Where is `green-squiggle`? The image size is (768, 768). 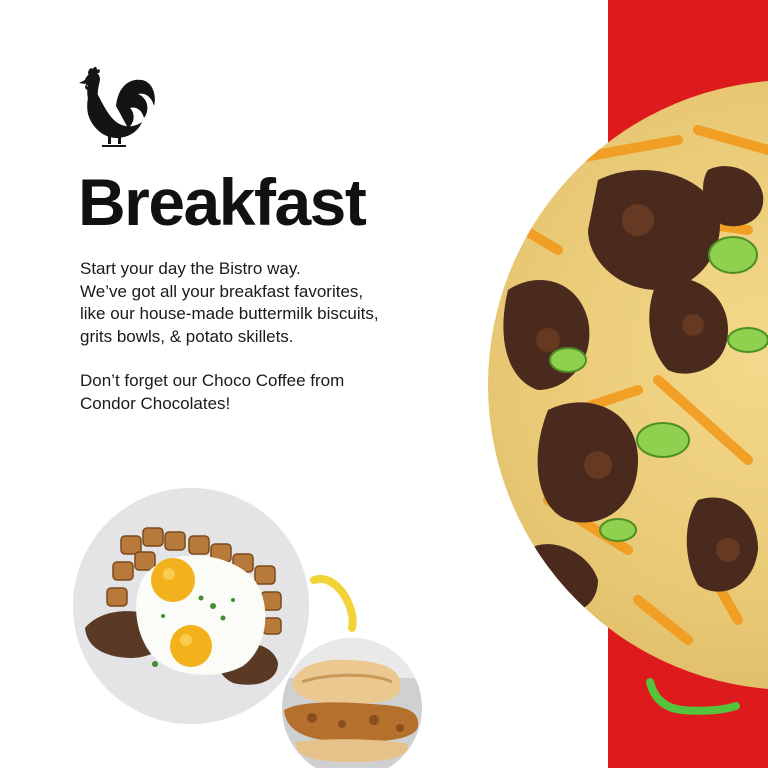 green-squiggle is located at coordinates (692, 700).